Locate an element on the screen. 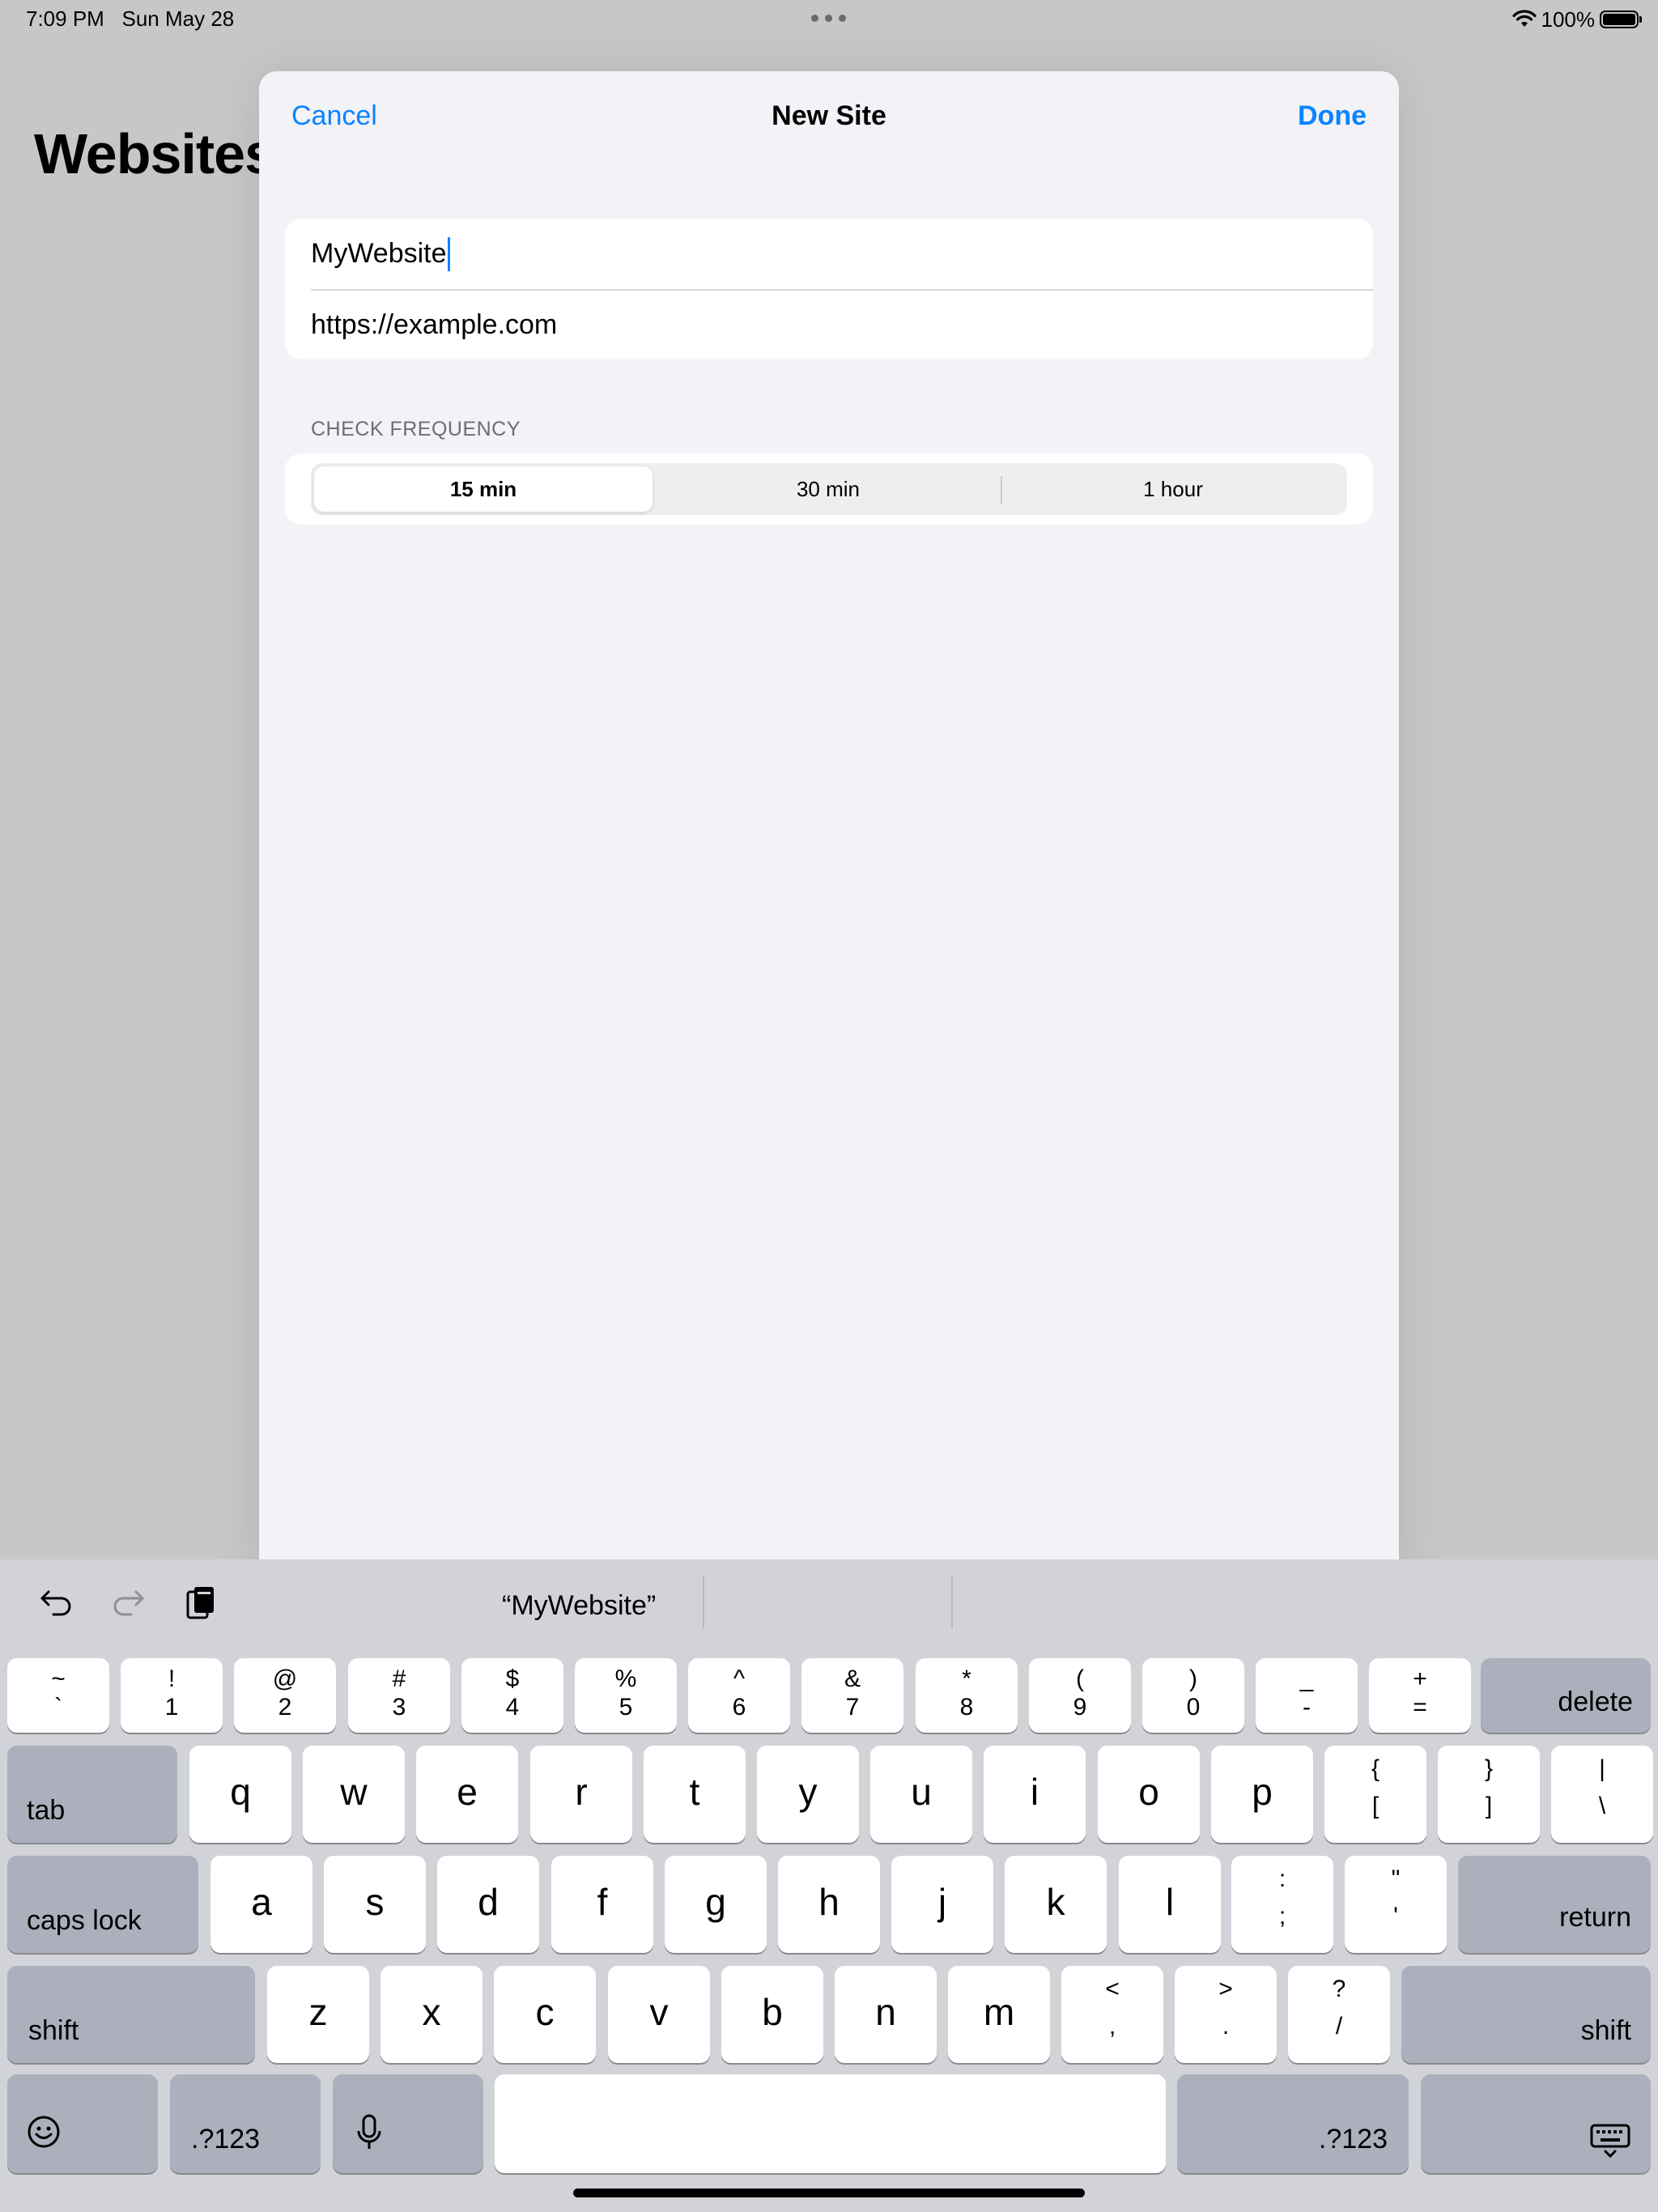 Image resolution: width=1658 pixels, height=2212 pixels. site-name-value: MyWebsite is located at coordinates (379, 254).